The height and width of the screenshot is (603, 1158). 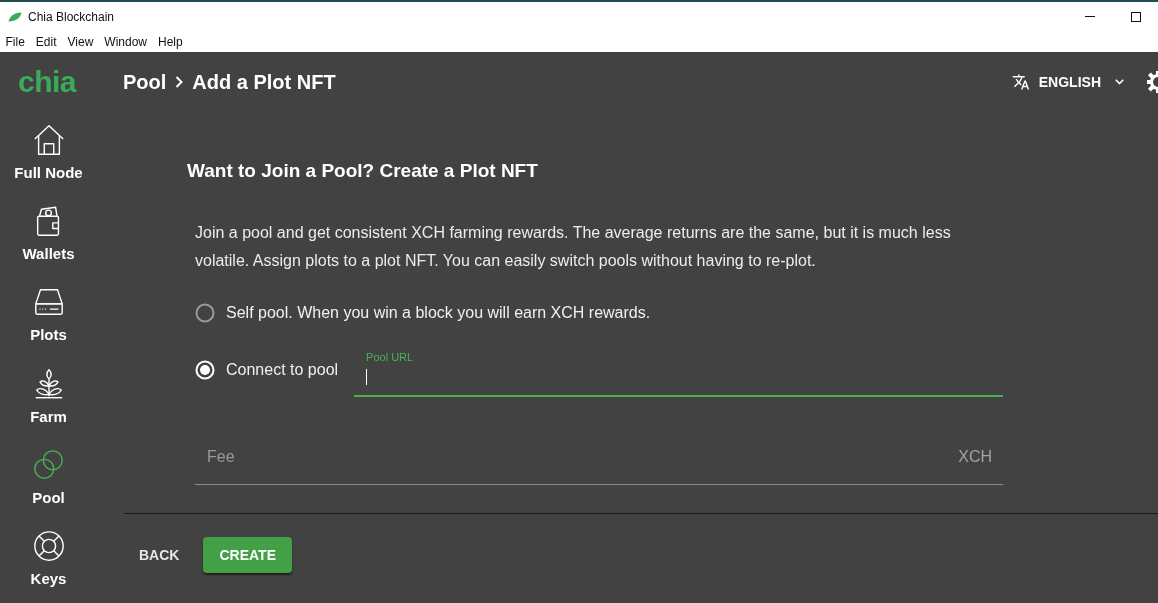 I want to click on back-button: BACK, so click(x=159, y=555).